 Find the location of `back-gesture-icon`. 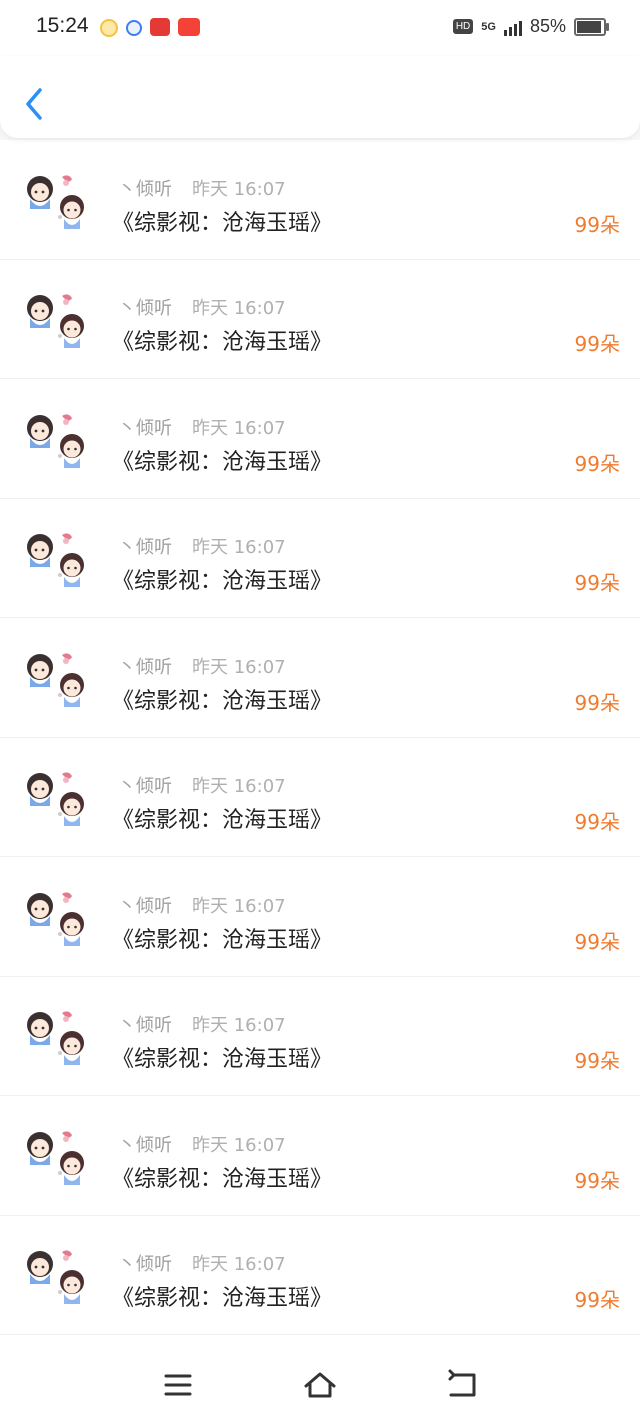

back-gesture-icon is located at coordinates (462, 1383).